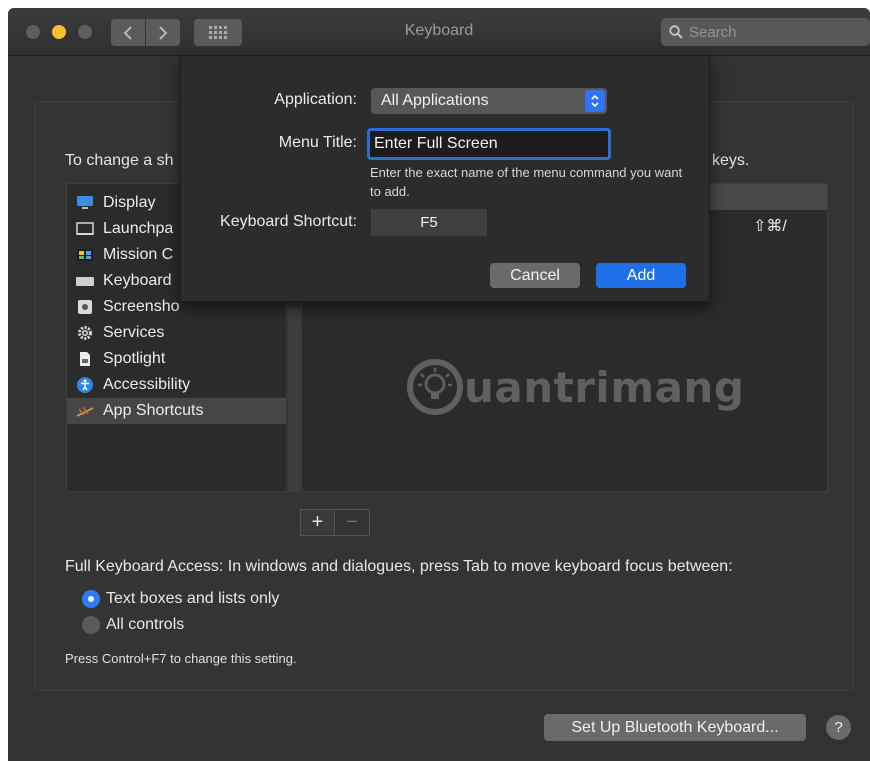 This screenshot has width=870, height=761. What do you see at coordinates (137, 280) in the screenshot?
I see `category-label: Keyboard` at bounding box center [137, 280].